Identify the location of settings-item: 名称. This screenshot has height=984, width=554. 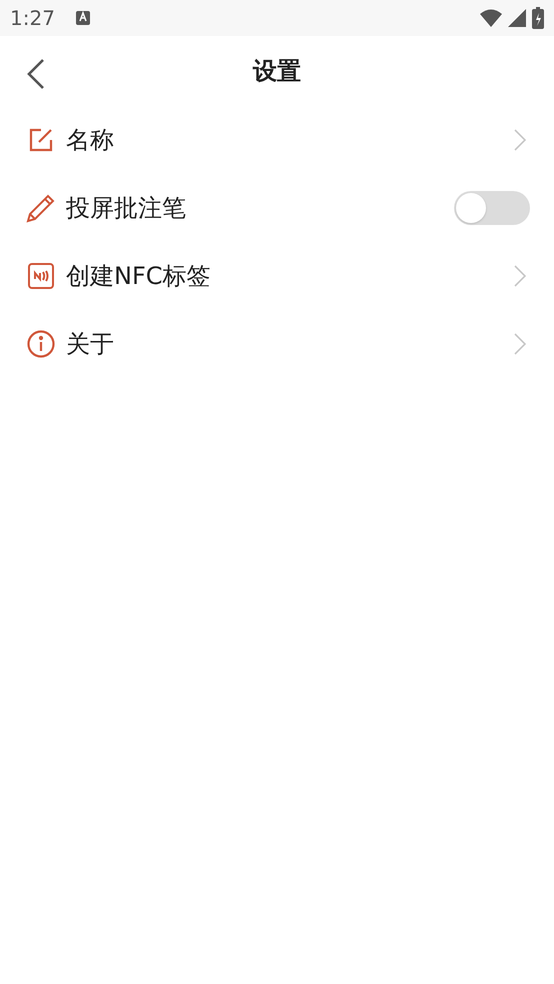
(277, 140).